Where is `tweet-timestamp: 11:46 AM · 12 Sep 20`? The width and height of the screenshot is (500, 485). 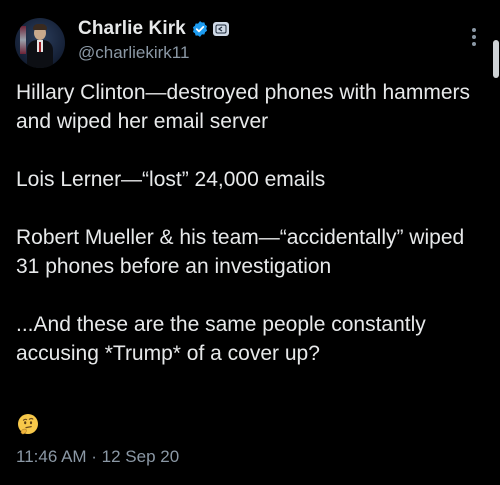 tweet-timestamp: 11:46 AM · 12 Sep 20 is located at coordinates (97, 457).